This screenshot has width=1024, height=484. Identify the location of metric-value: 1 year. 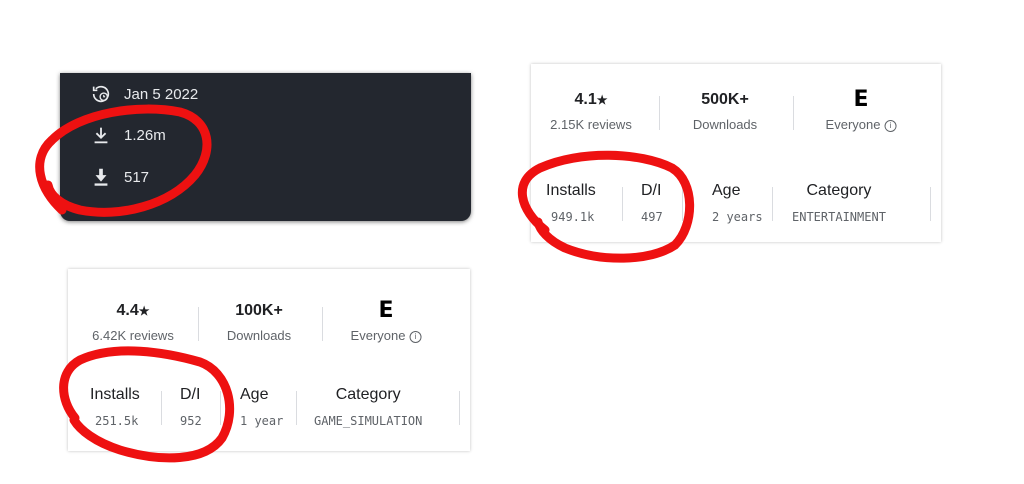
(262, 421).